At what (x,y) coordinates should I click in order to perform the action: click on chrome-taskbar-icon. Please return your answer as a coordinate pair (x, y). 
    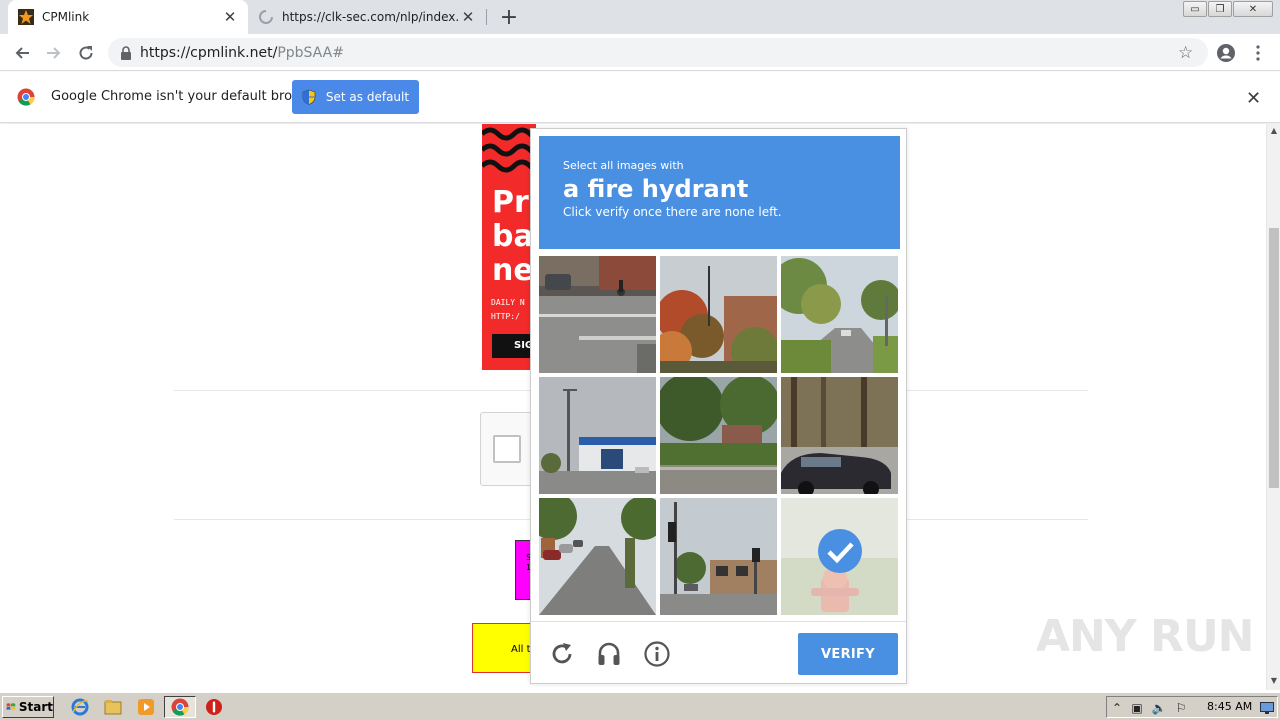
    Looking at the image, I should click on (180, 707).